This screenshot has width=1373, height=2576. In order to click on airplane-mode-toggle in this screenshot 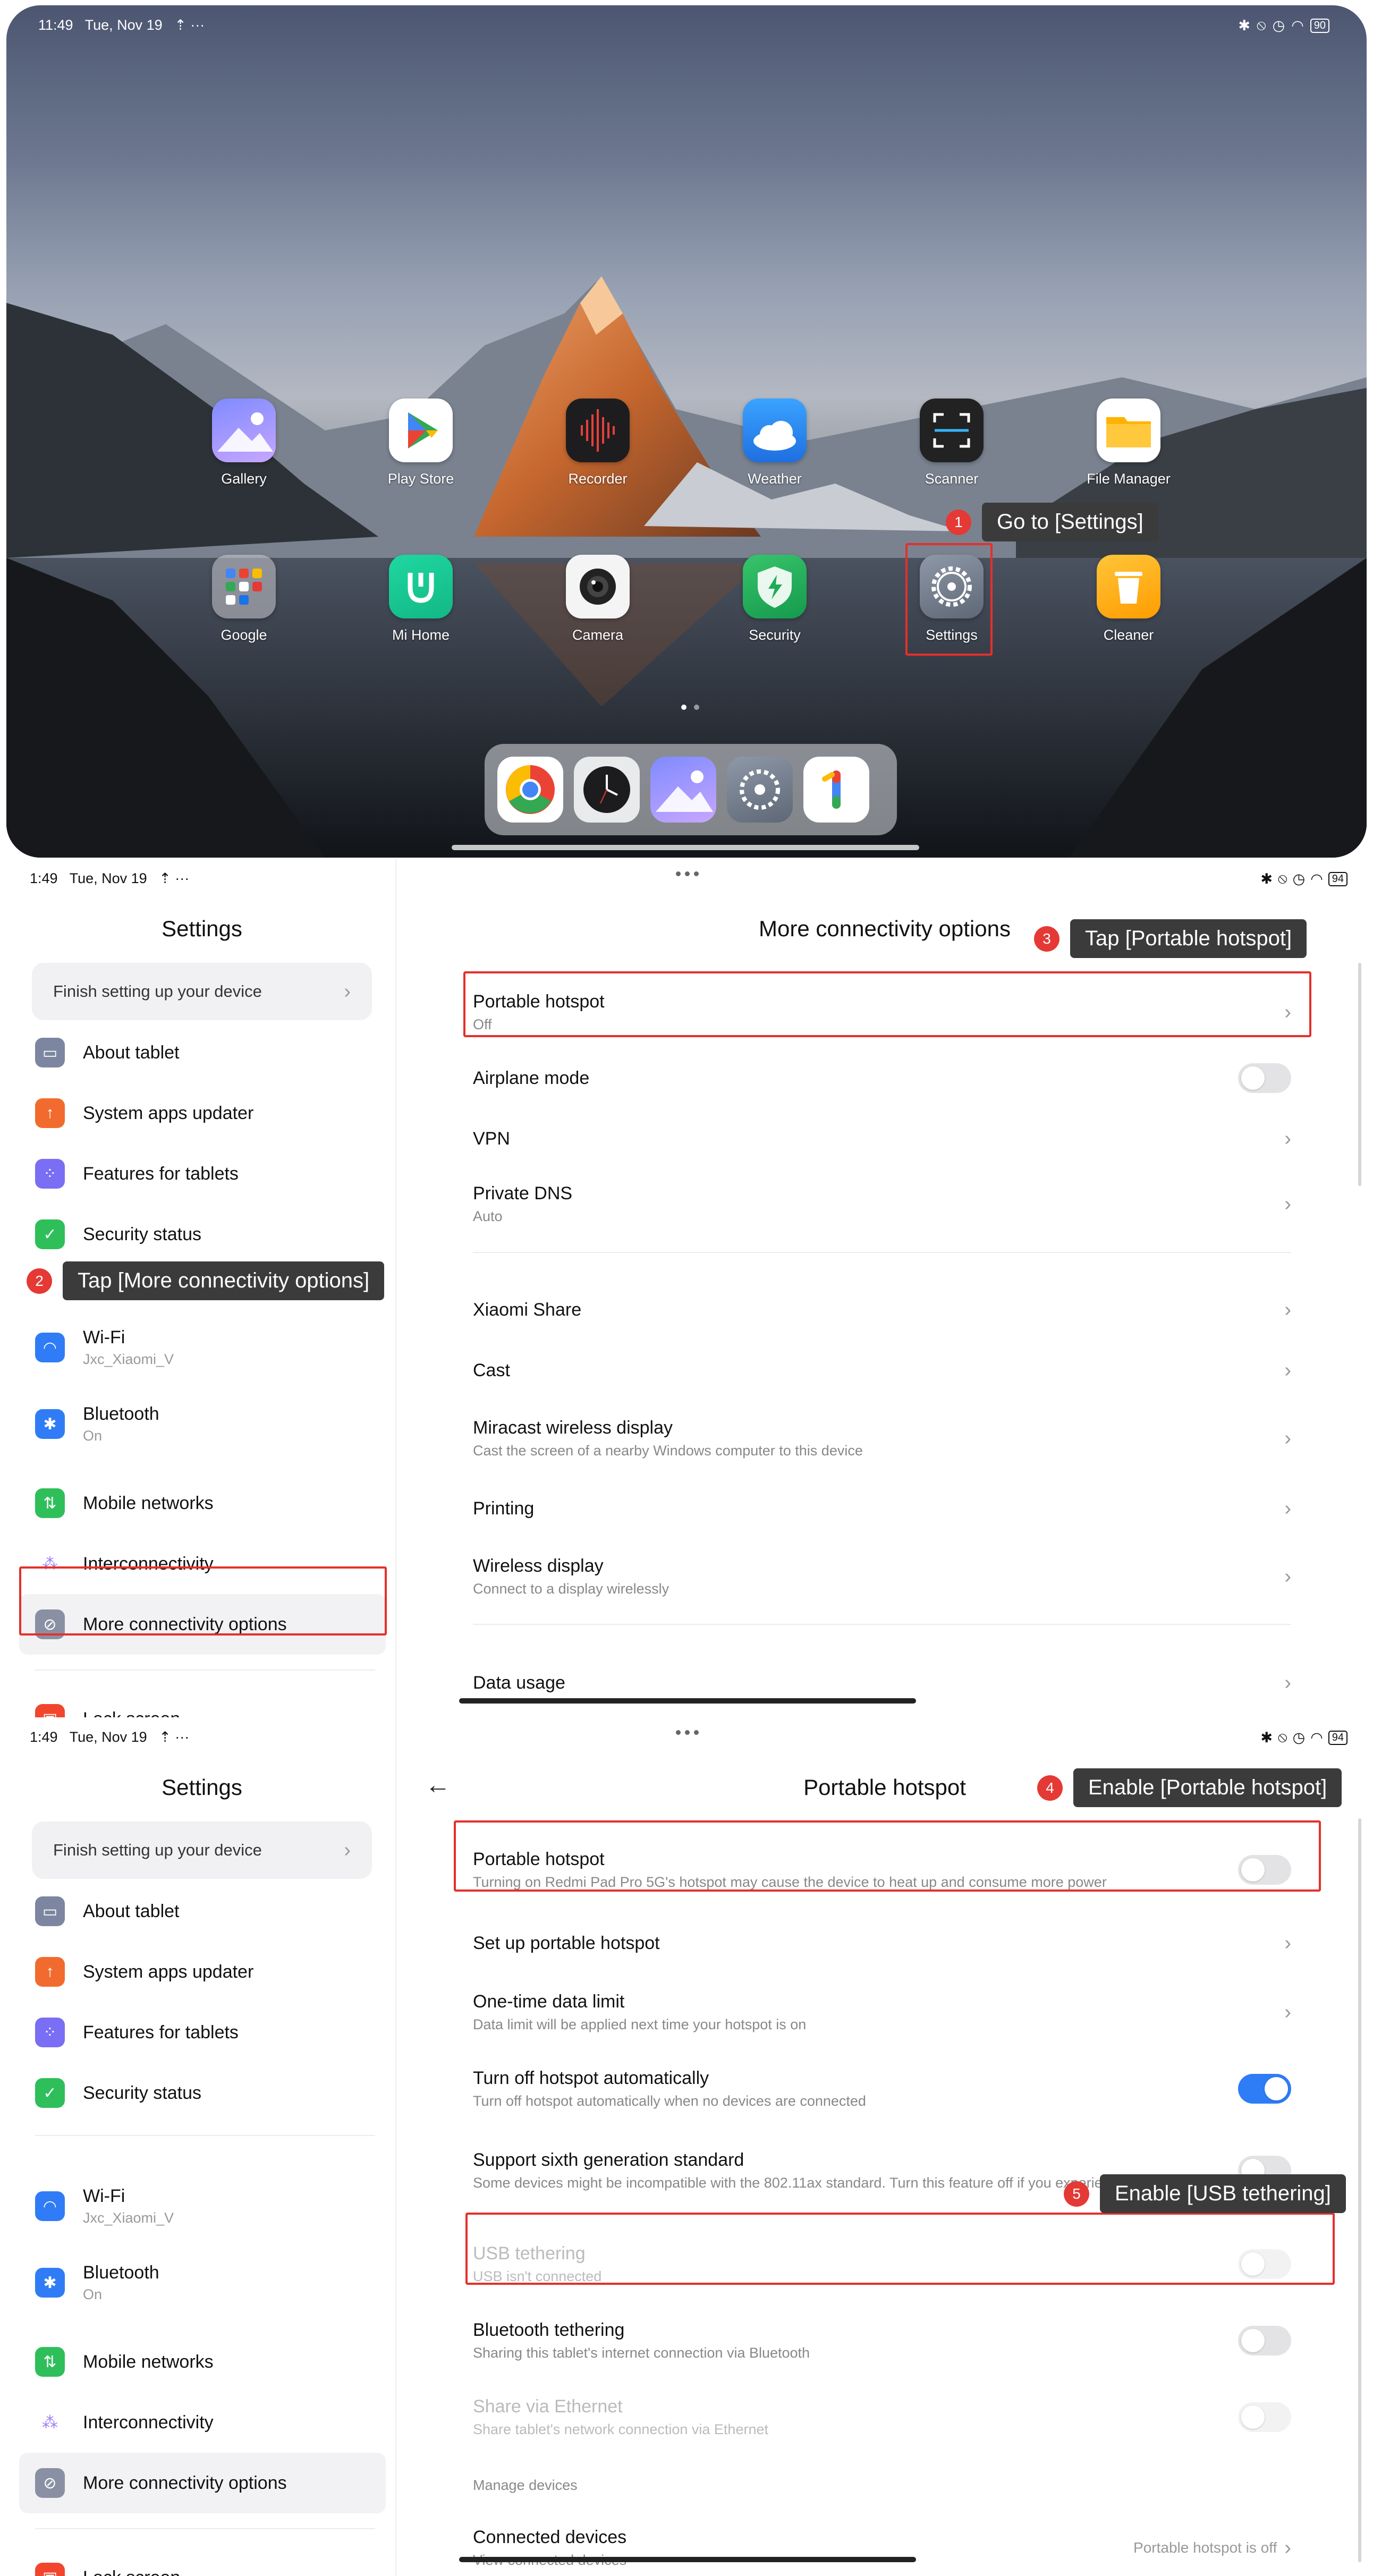, I will do `click(1265, 1078)`.